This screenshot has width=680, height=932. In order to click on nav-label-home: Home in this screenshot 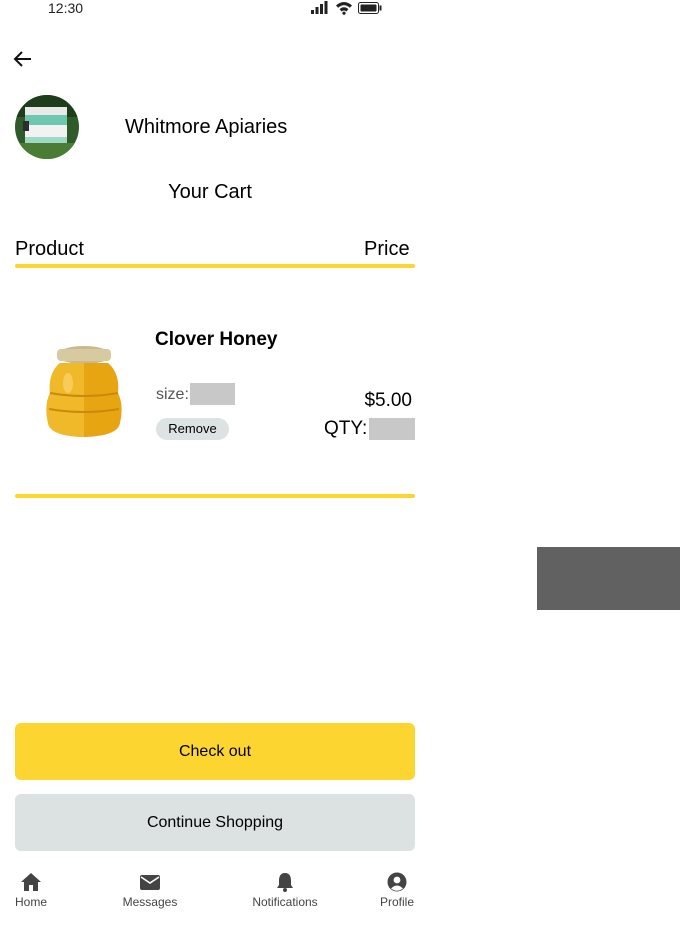, I will do `click(30, 902)`.